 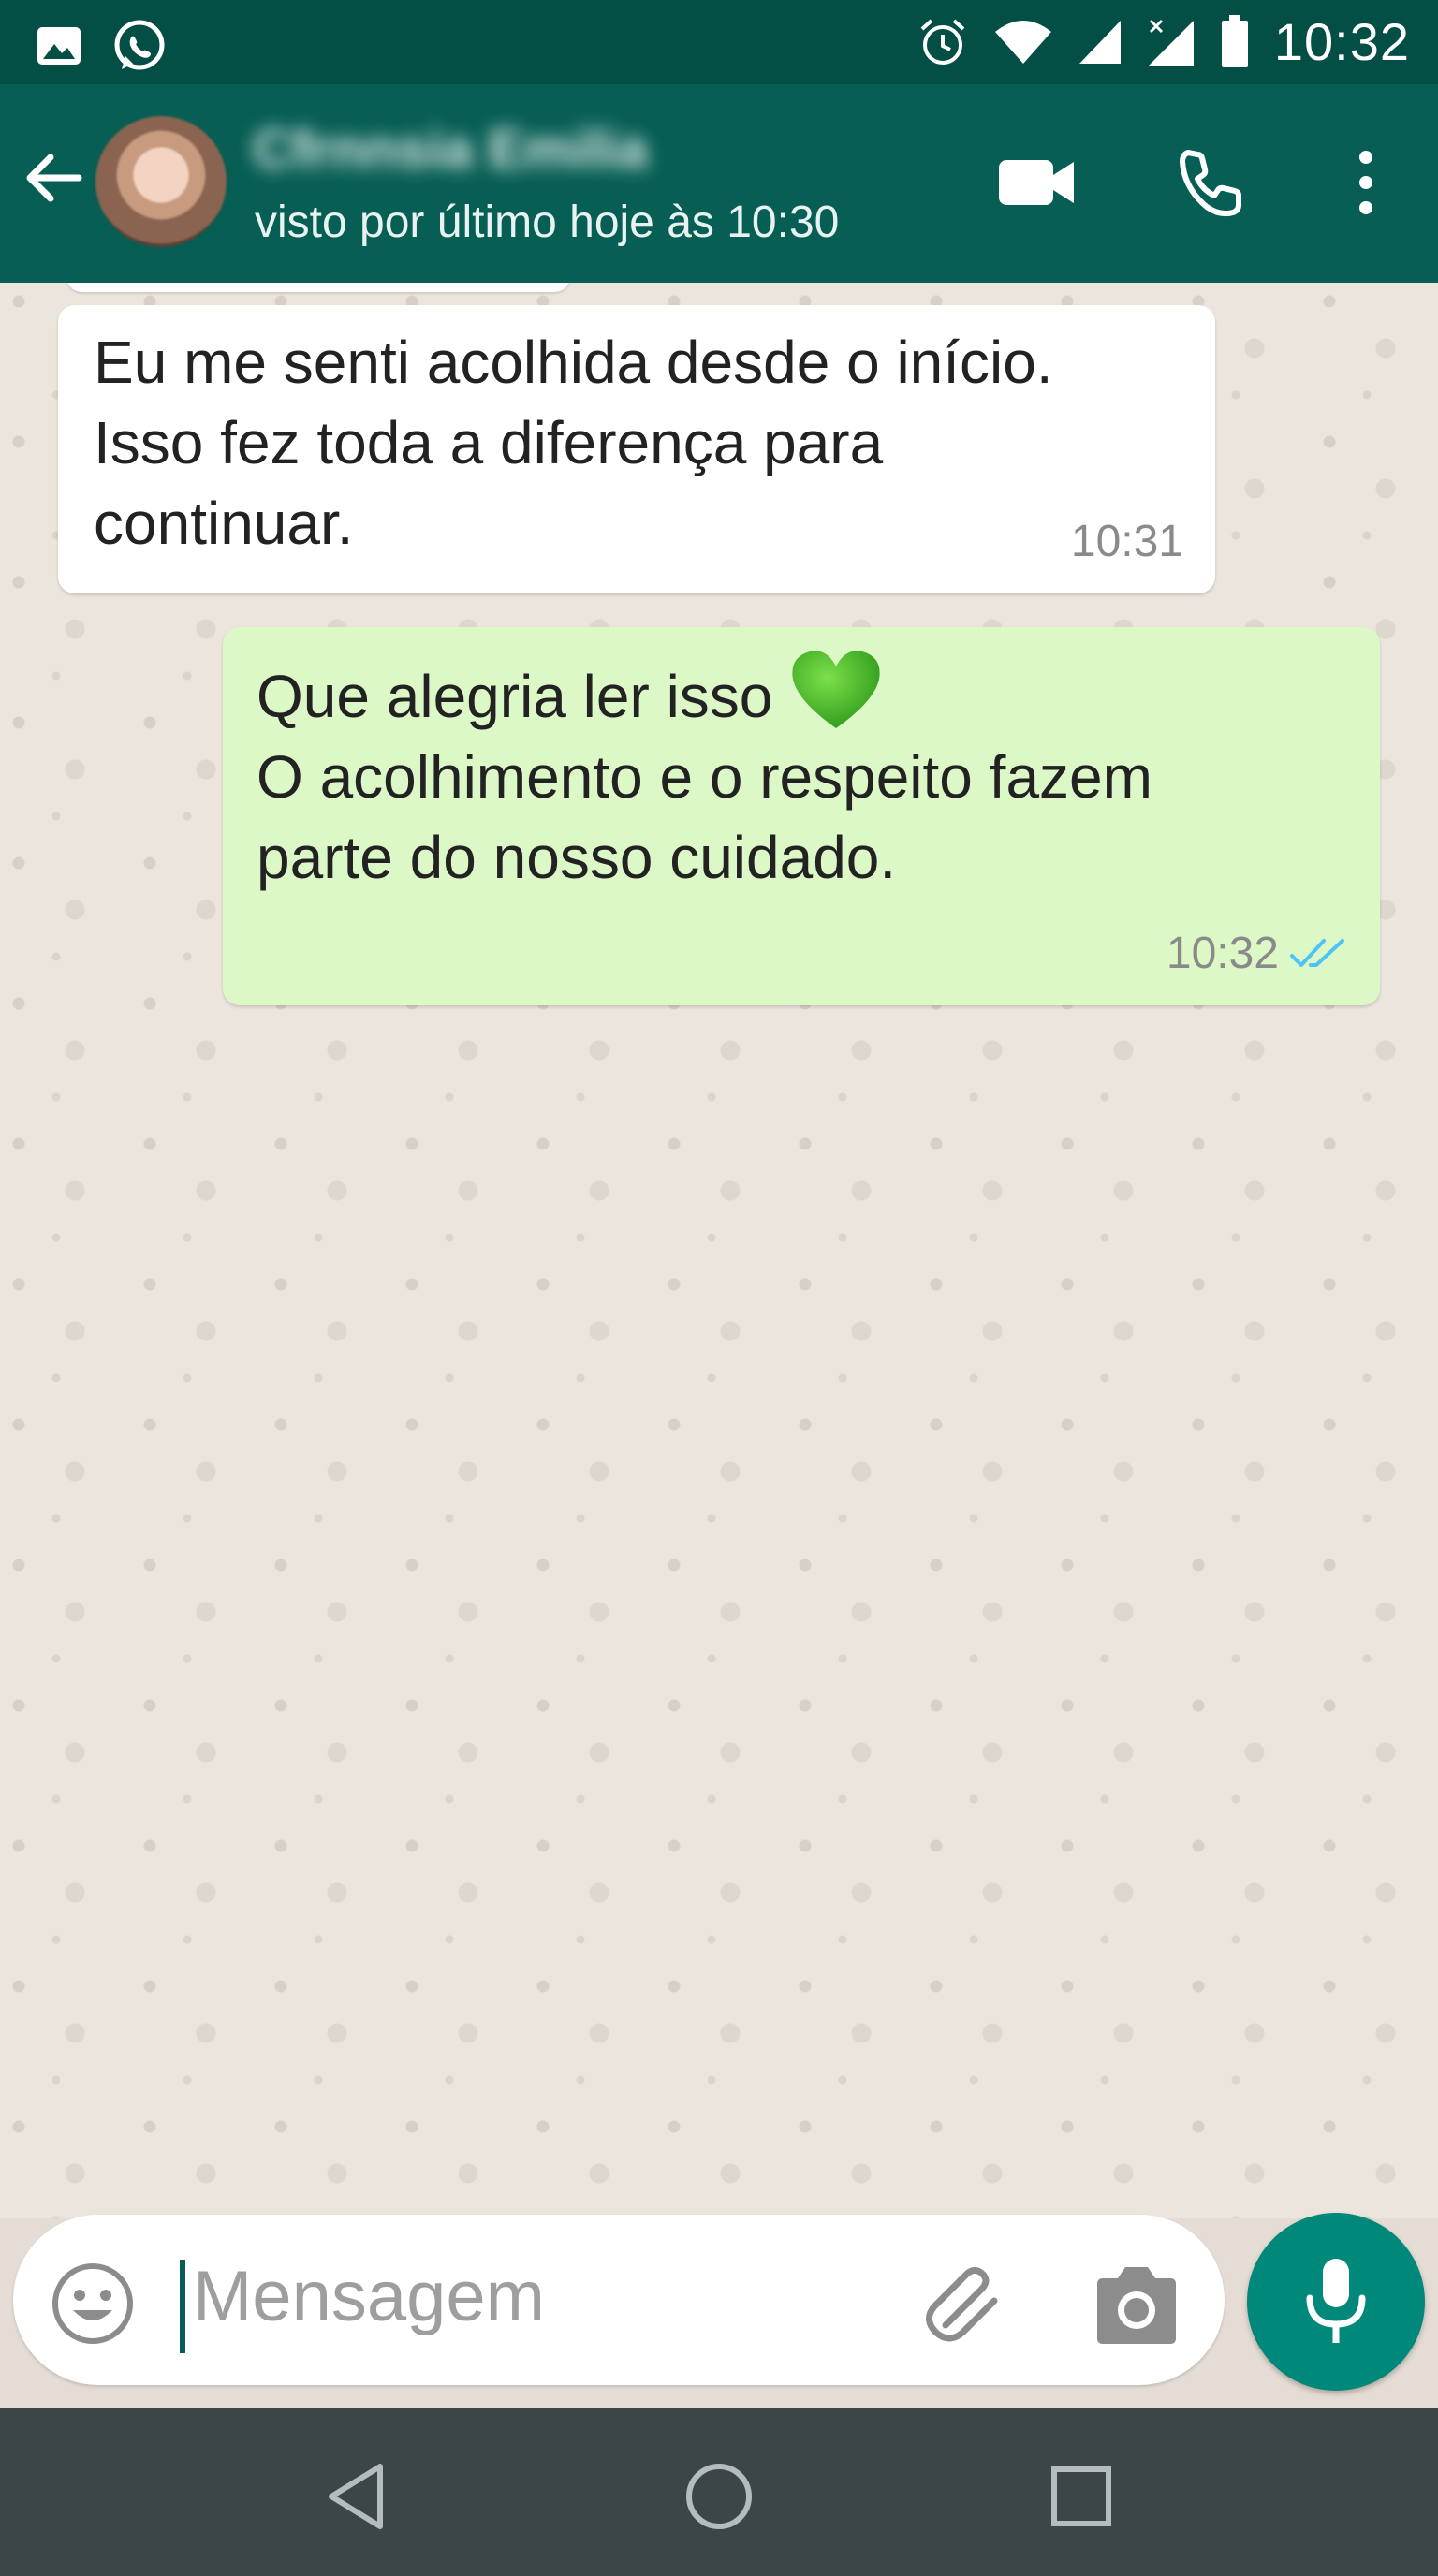 What do you see at coordinates (318, 287) in the screenshot?
I see `previous-message-edge` at bounding box center [318, 287].